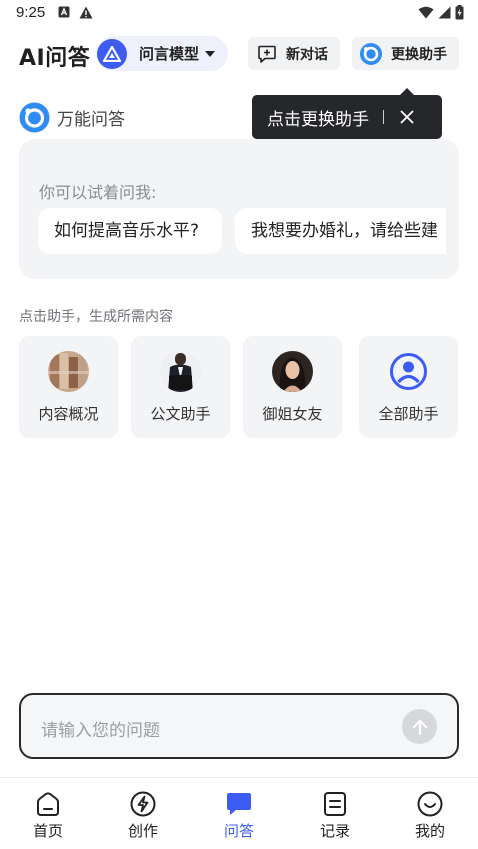  I want to click on wifi-icon, so click(426, 12).